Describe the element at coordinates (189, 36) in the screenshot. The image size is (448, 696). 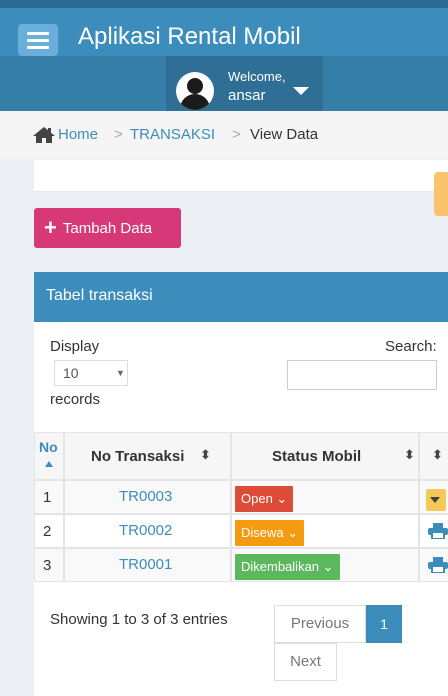
I see `app-title: Aplikasi Rental Mobil` at that location.